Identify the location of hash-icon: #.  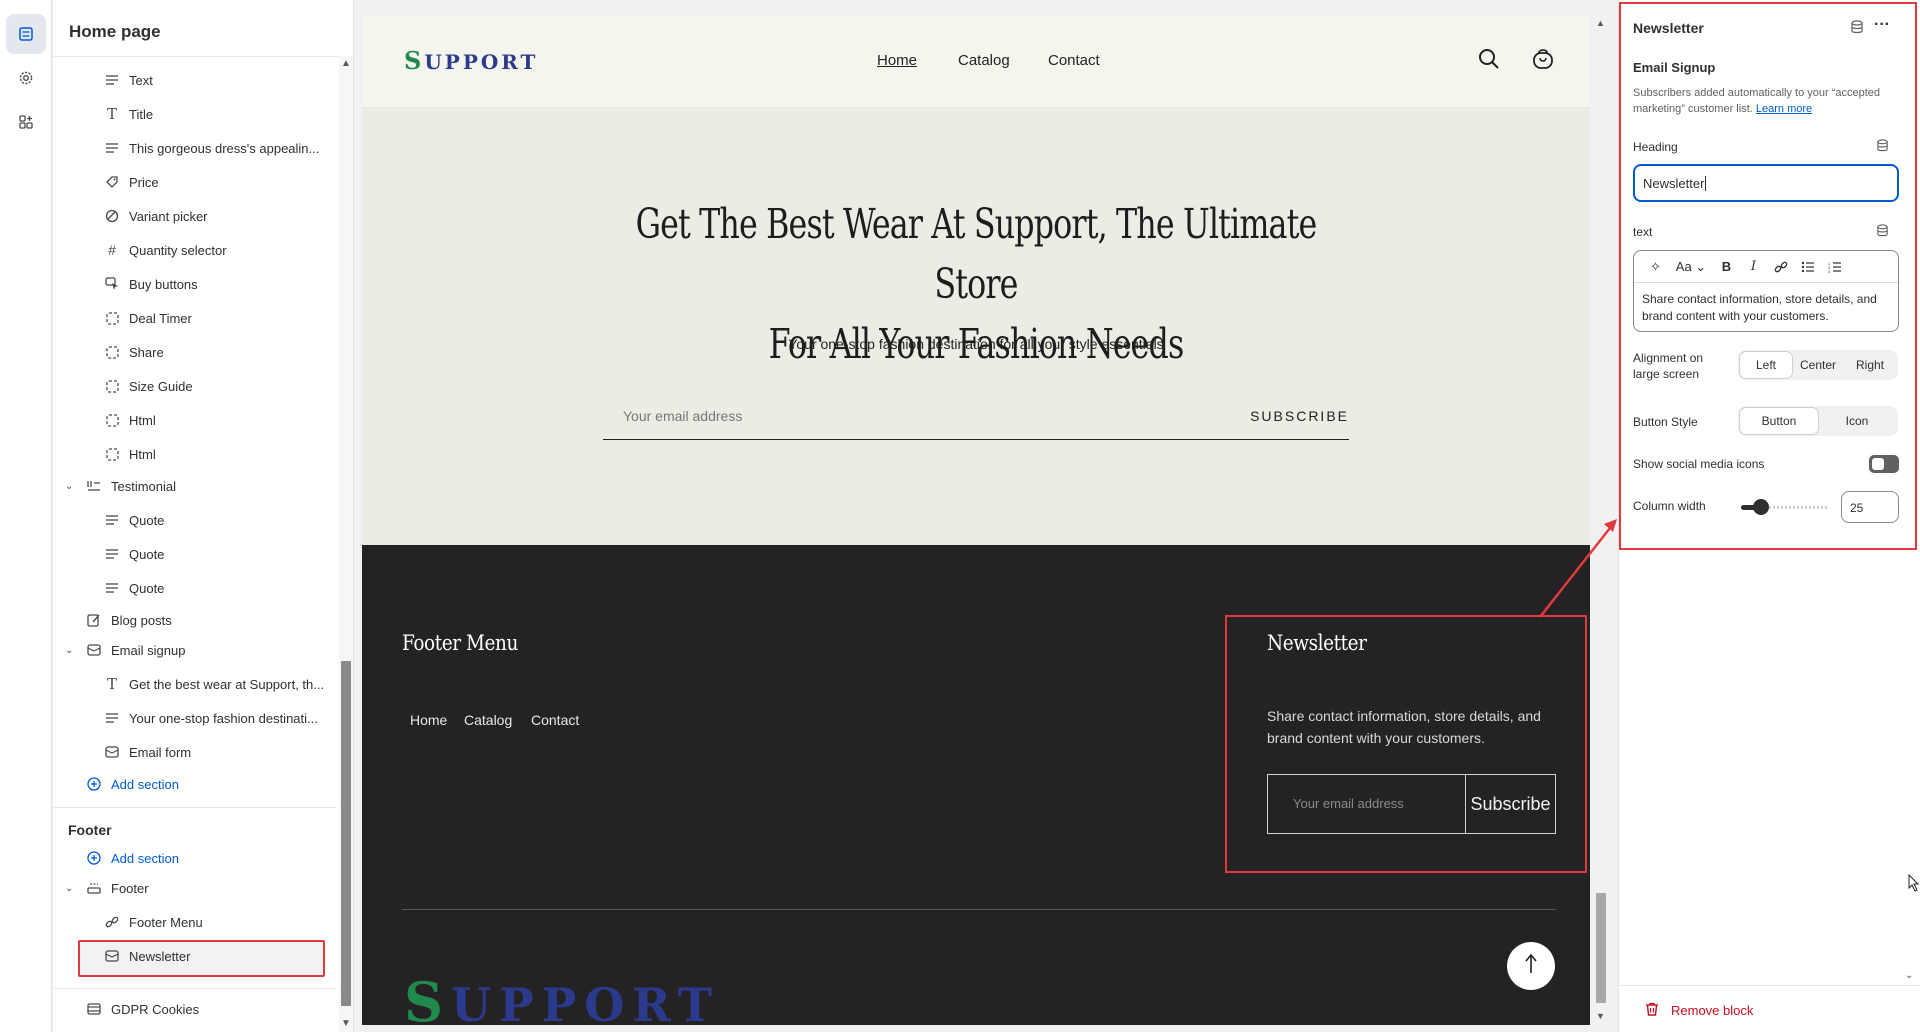
(112, 250).